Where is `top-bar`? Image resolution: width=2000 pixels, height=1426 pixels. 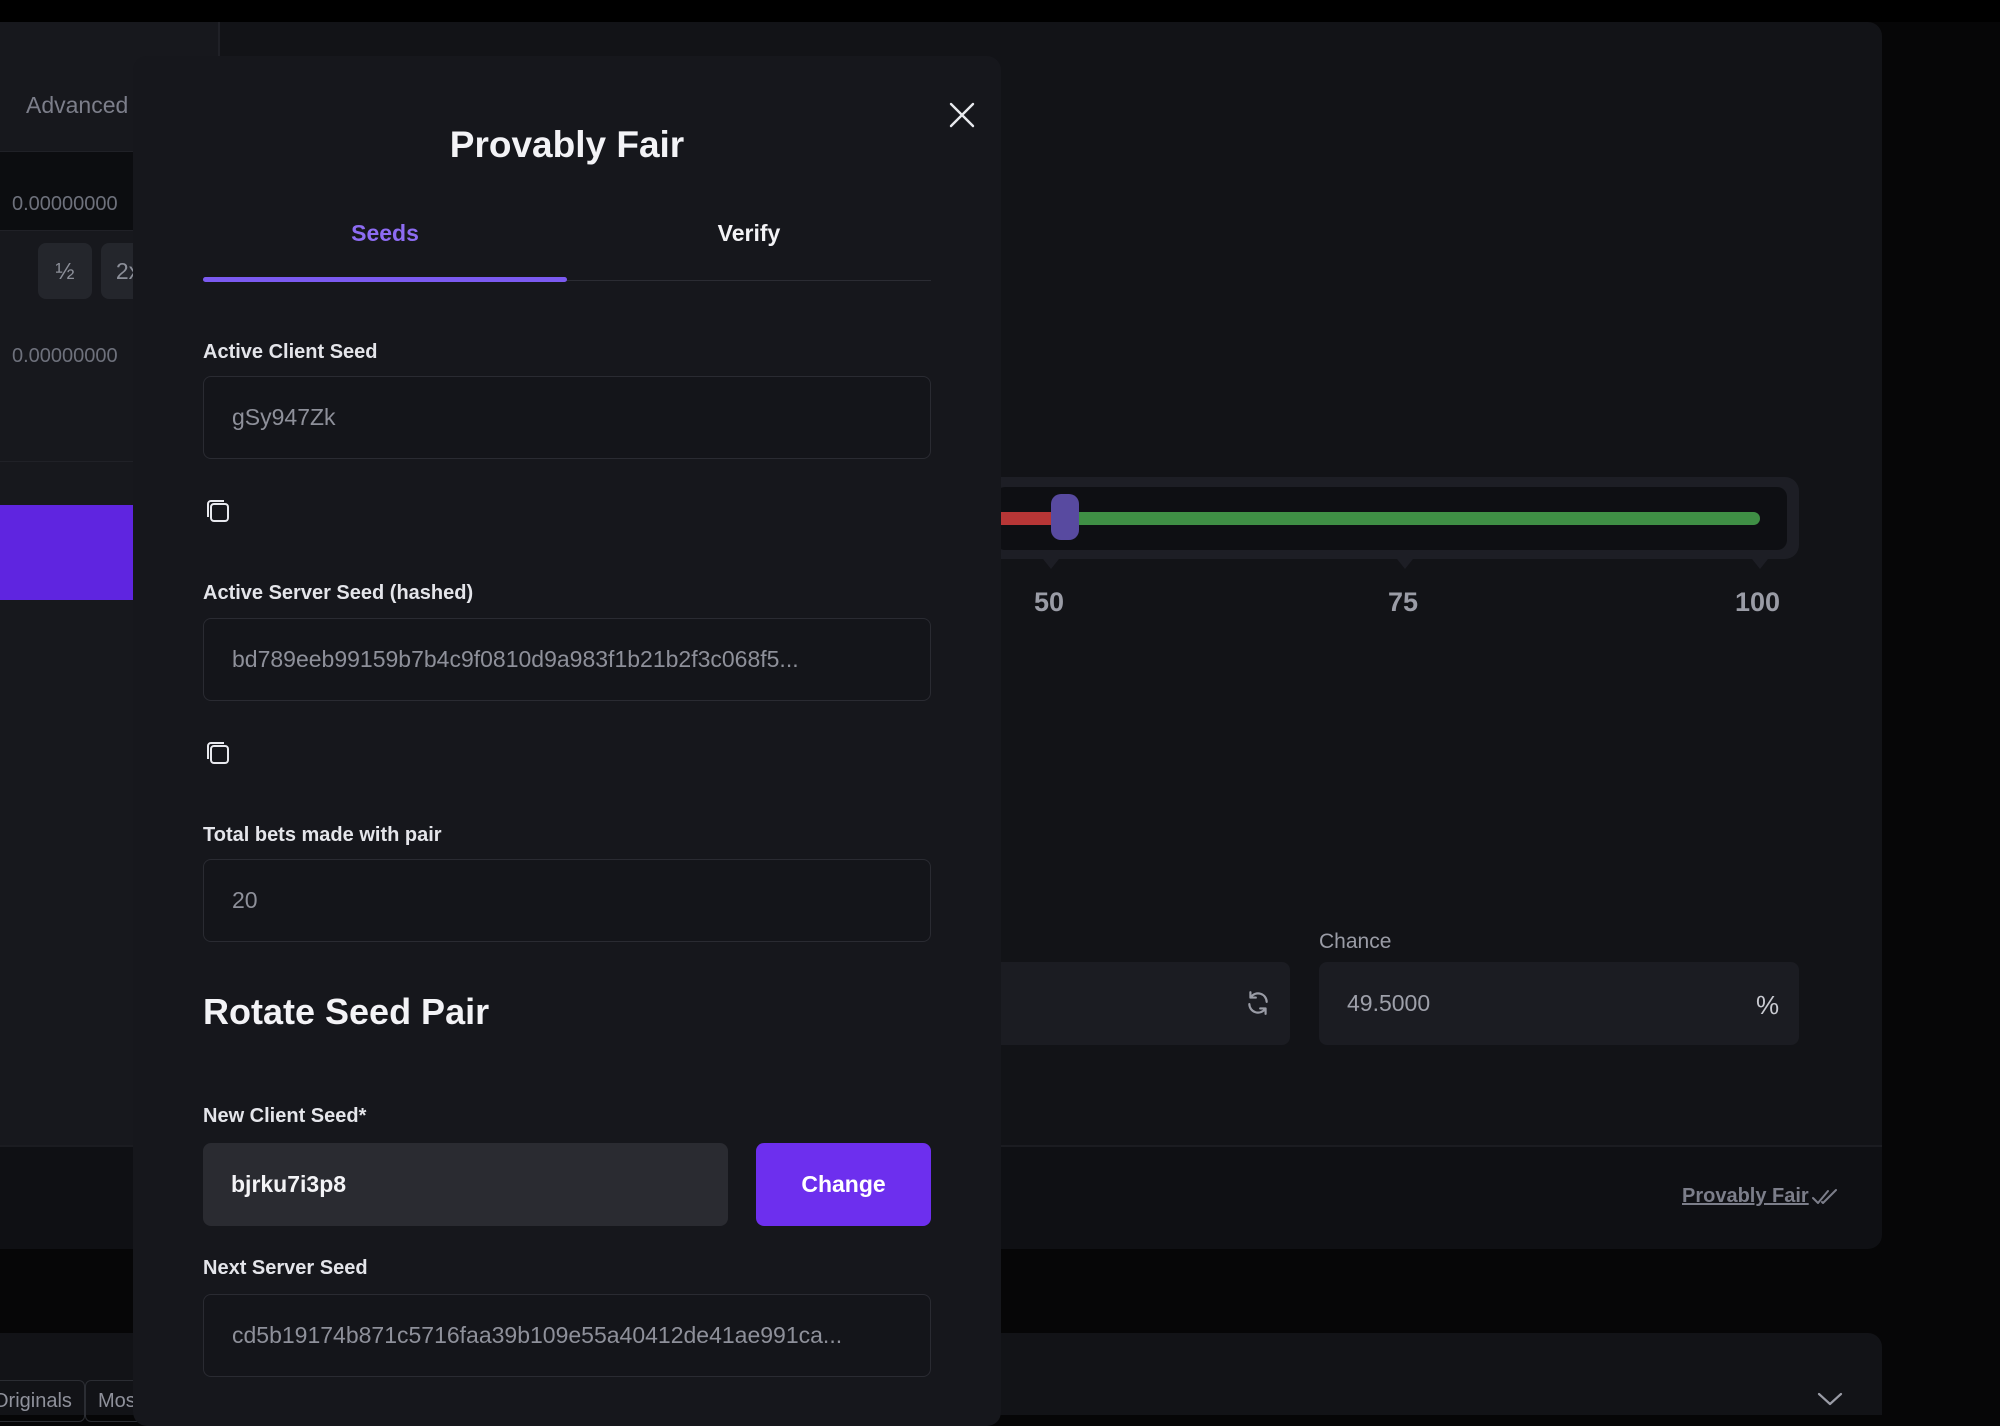 top-bar is located at coordinates (1000, 11).